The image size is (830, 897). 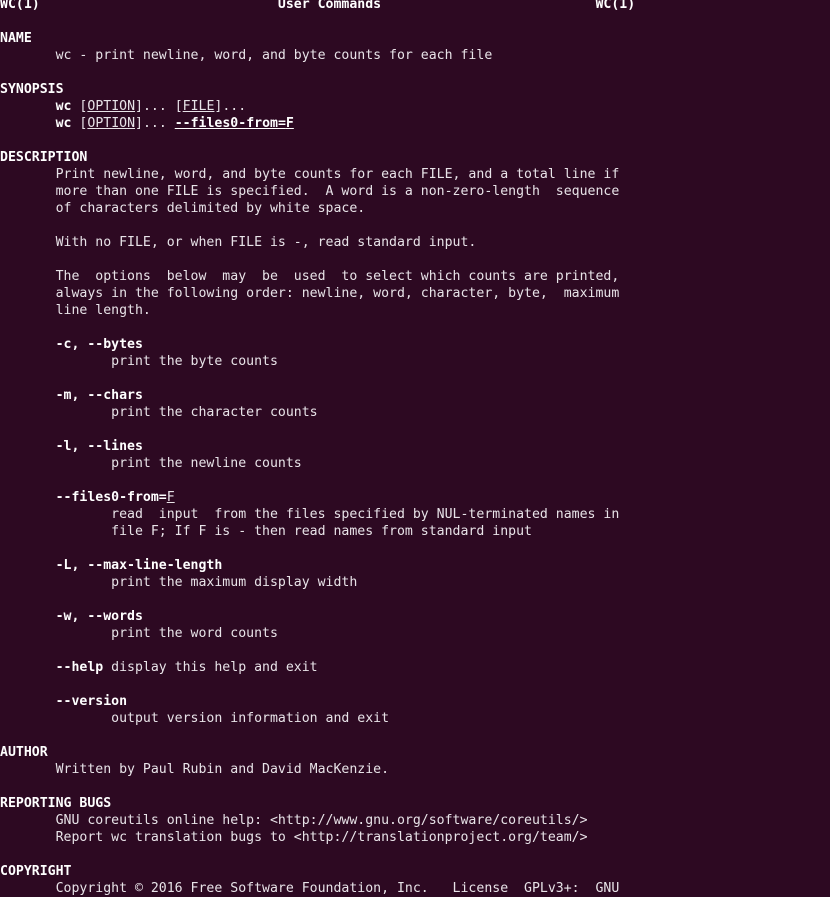 What do you see at coordinates (20, 6) in the screenshot?
I see `man-header-left: WC(1)` at bounding box center [20, 6].